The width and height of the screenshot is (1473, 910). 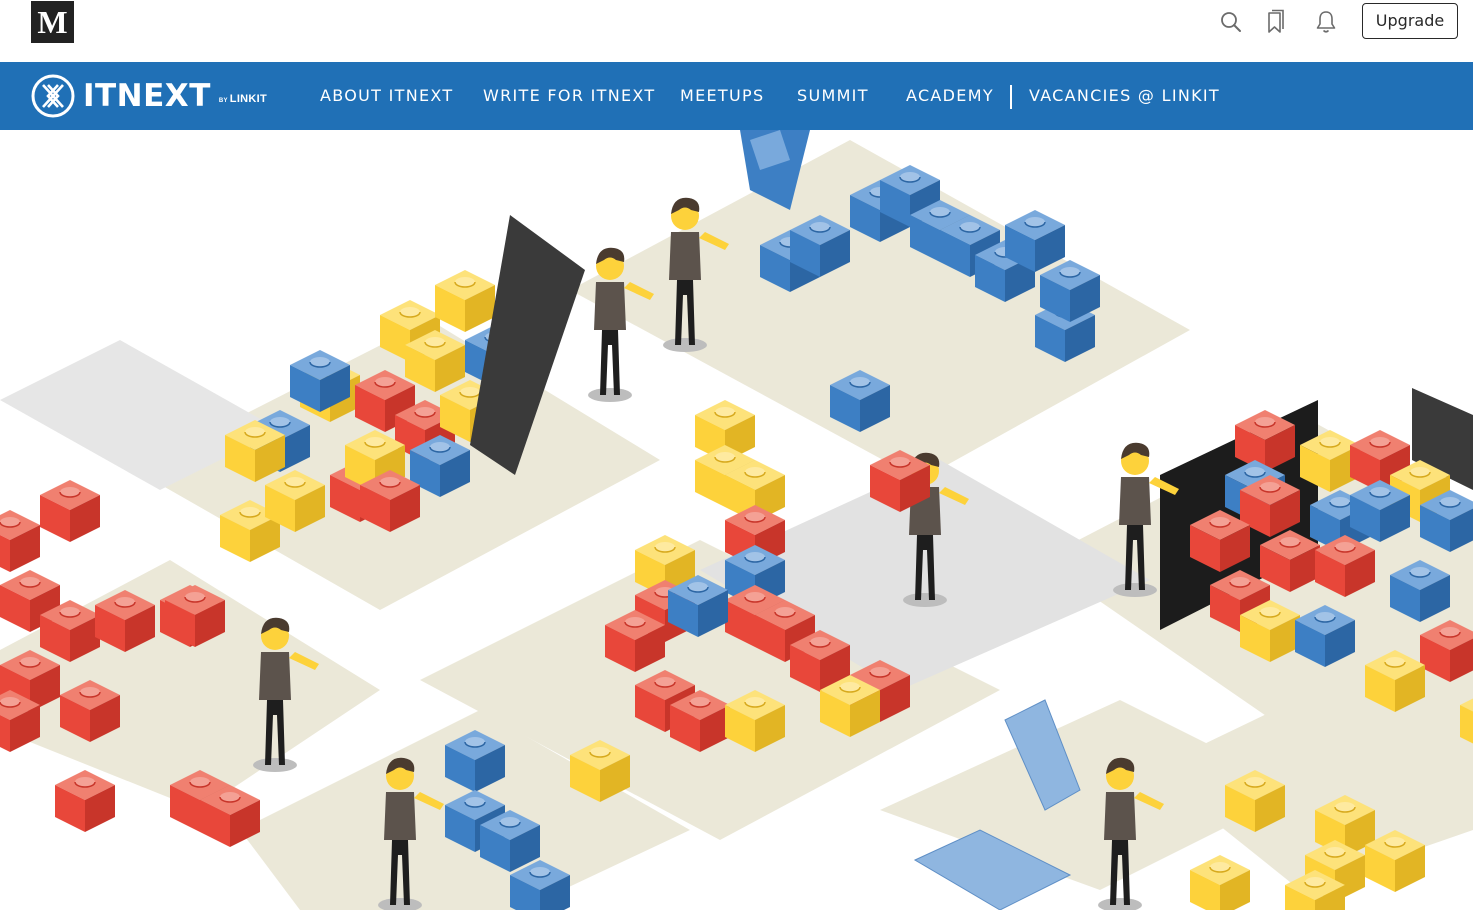 What do you see at coordinates (1124, 95) in the screenshot?
I see `nav-vacancies-linkit: VACANCIES @ LINKIT` at bounding box center [1124, 95].